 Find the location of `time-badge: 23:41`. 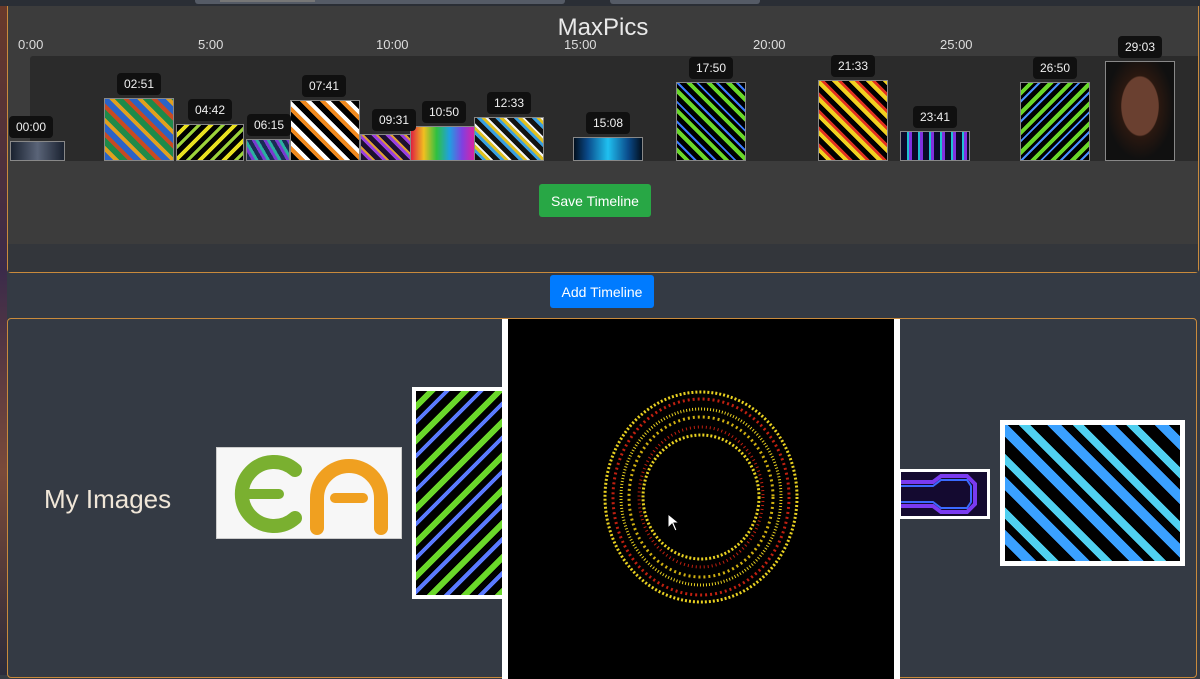

time-badge: 23:41 is located at coordinates (935, 117).